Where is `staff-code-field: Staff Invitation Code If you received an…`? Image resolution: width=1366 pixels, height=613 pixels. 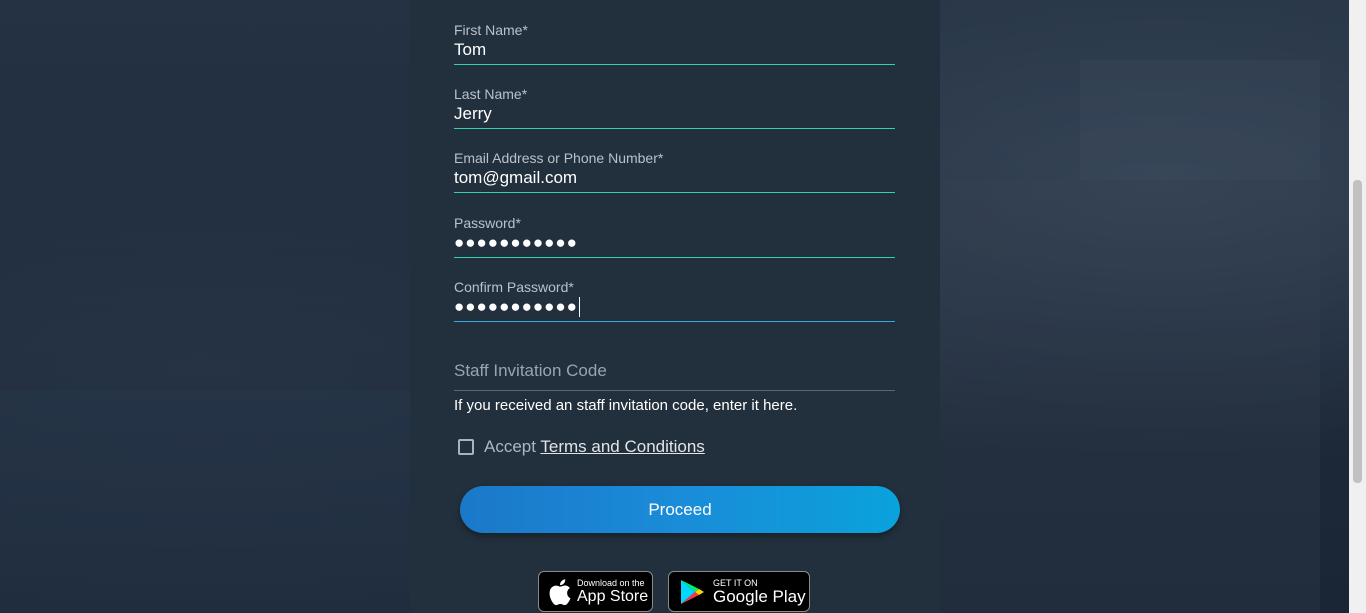
staff-code-field: Staff Invitation Code If you received an… is located at coordinates (674, 386).